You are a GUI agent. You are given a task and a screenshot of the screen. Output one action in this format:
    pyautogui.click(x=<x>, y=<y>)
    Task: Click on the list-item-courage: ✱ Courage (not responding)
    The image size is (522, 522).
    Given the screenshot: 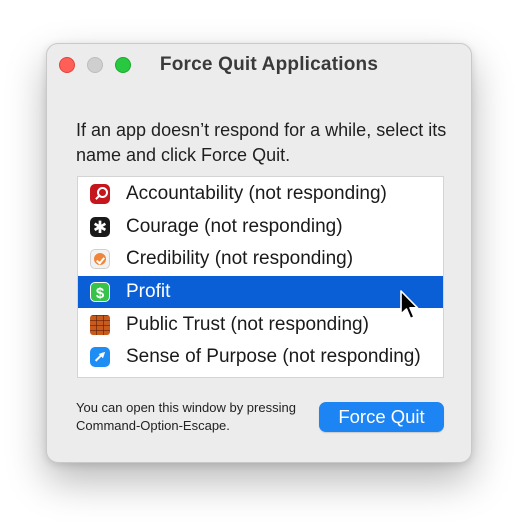 What is the action you would take?
    pyautogui.click(x=260, y=227)
    